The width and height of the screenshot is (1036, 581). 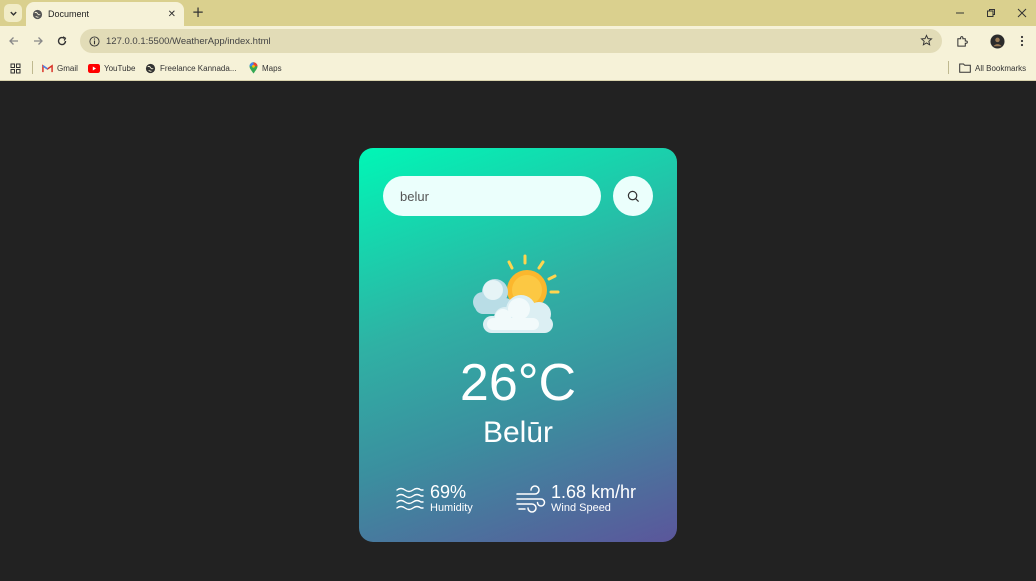 I want to click on bookmark-label: Maps, so click(x=272, y=68).